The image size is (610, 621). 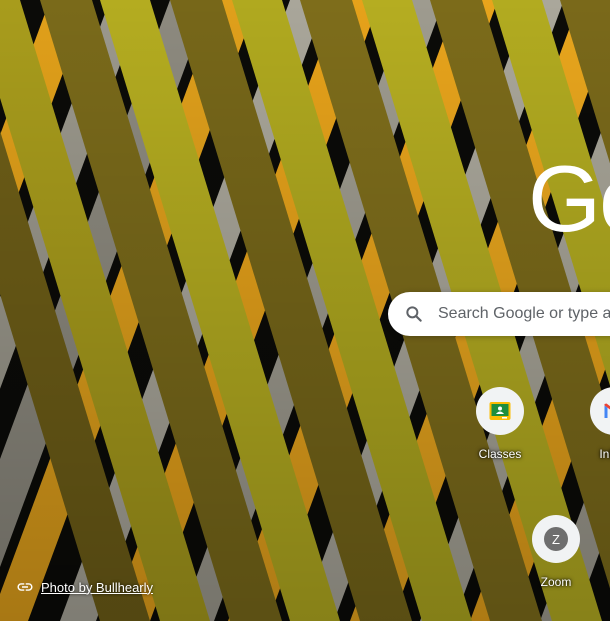 I want to click on photo-credit-link: Photo by Bullhearly, so click(x=97, y=587).